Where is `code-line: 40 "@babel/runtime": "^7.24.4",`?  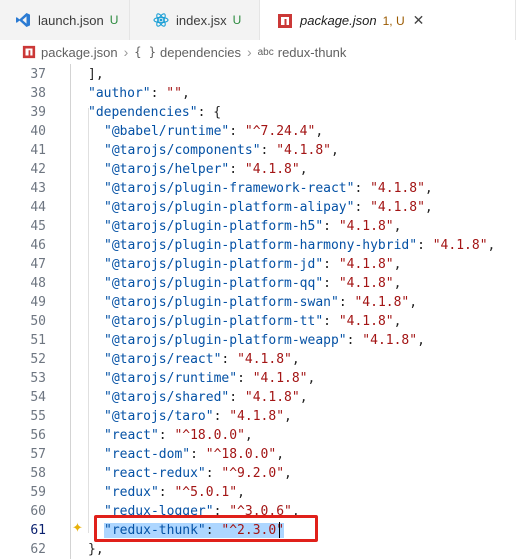
code-line: 40 "@babel/runtime": "^7.24.4", is located at coordinates (258, 131).